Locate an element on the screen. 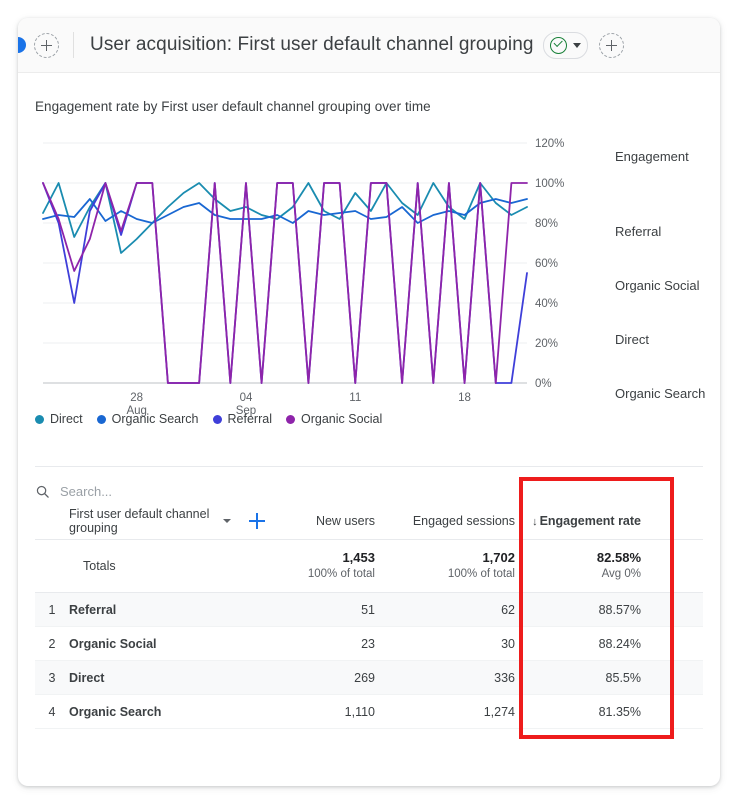 The width and height of the screenshot is (740, 810). row-dimension: Organic Search is located at coordinates (167, 711).